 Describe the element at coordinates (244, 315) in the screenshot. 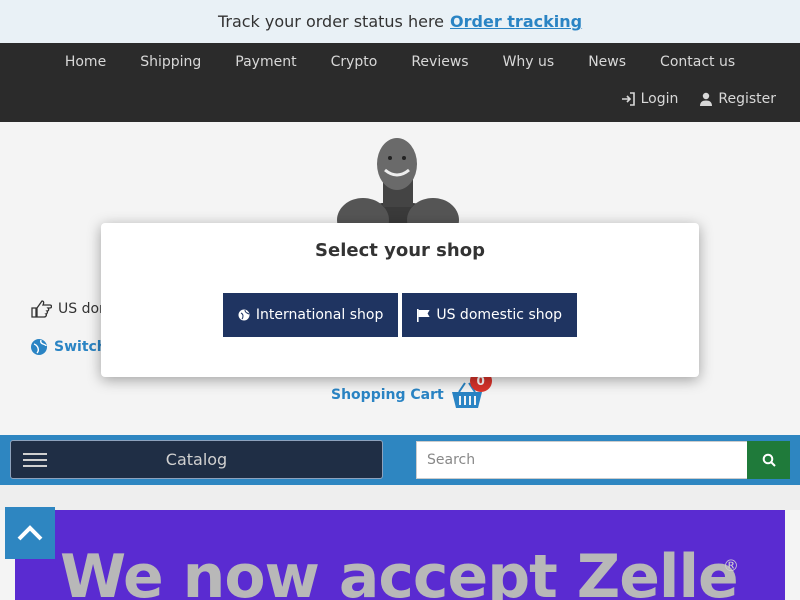

I see `globe-icon` at that location.